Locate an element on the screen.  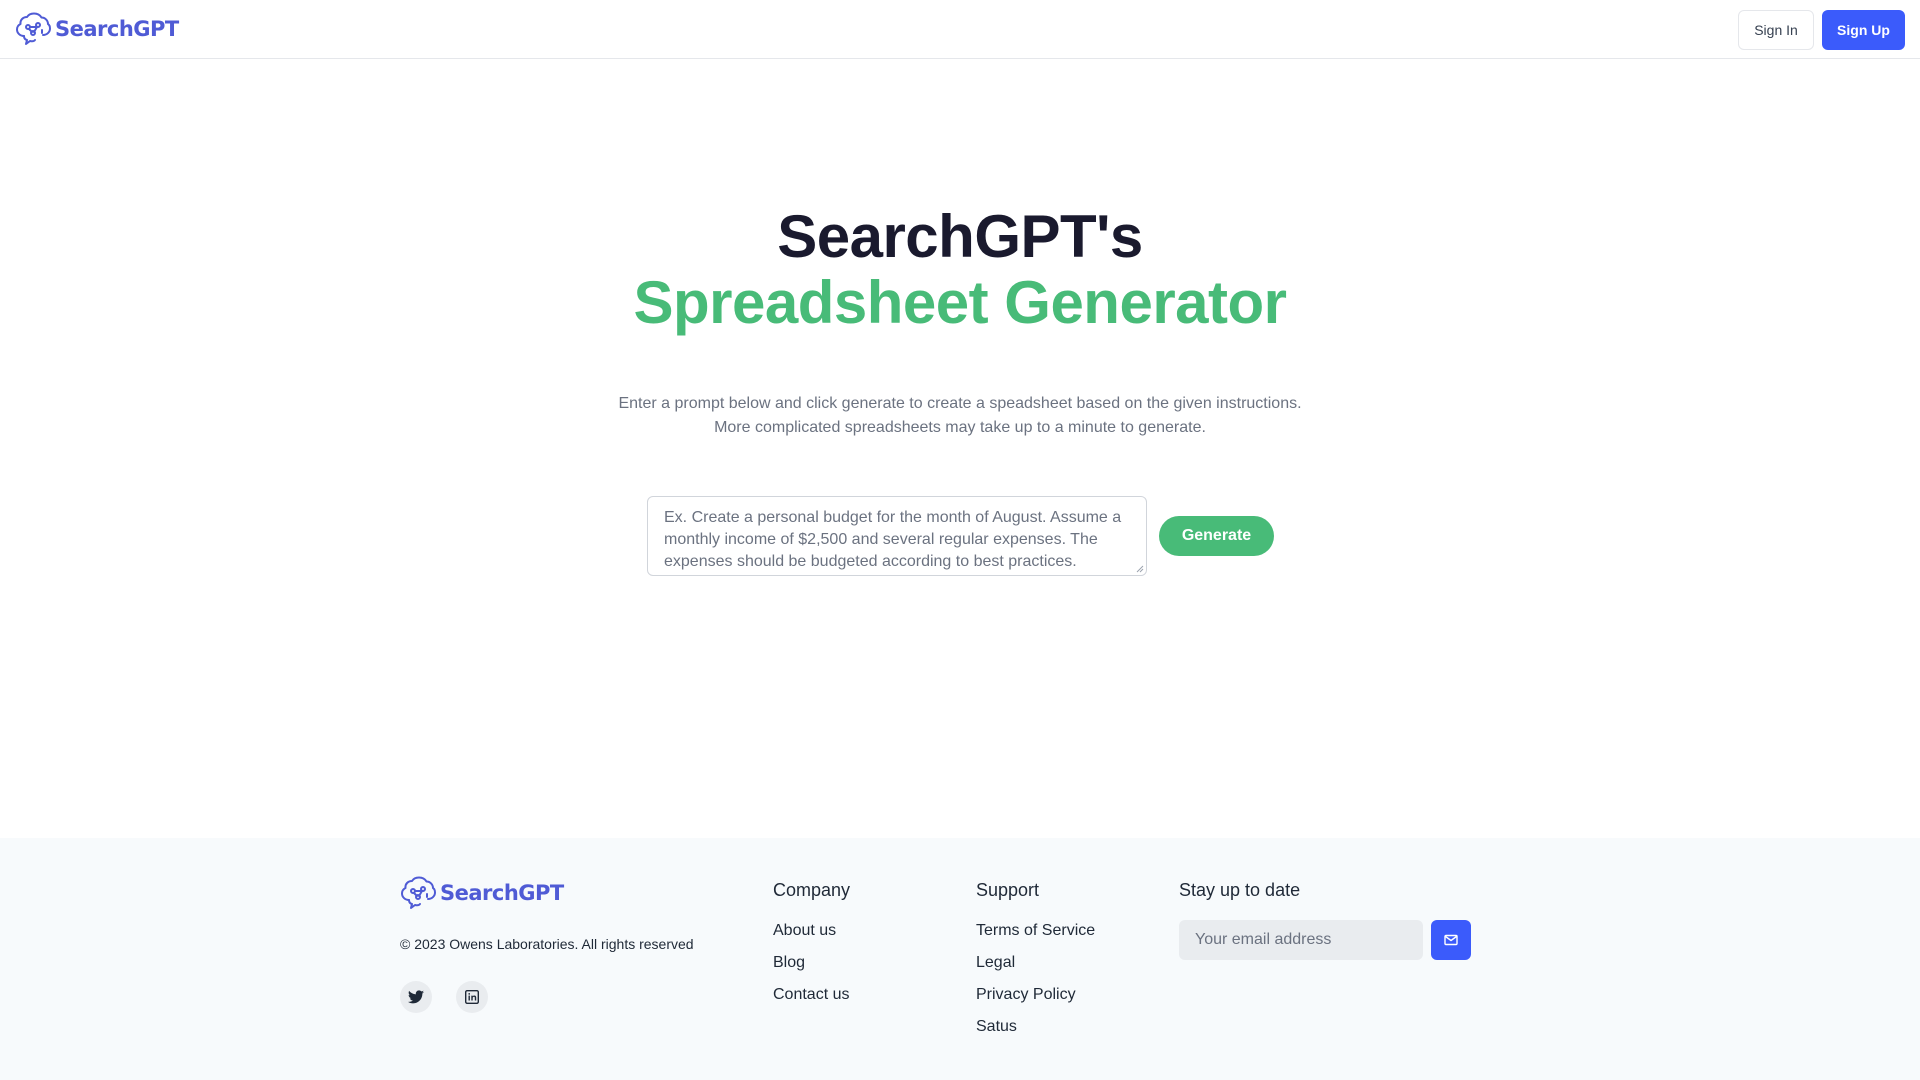
email-input: Your email address is located at coordinates (1301, 940).